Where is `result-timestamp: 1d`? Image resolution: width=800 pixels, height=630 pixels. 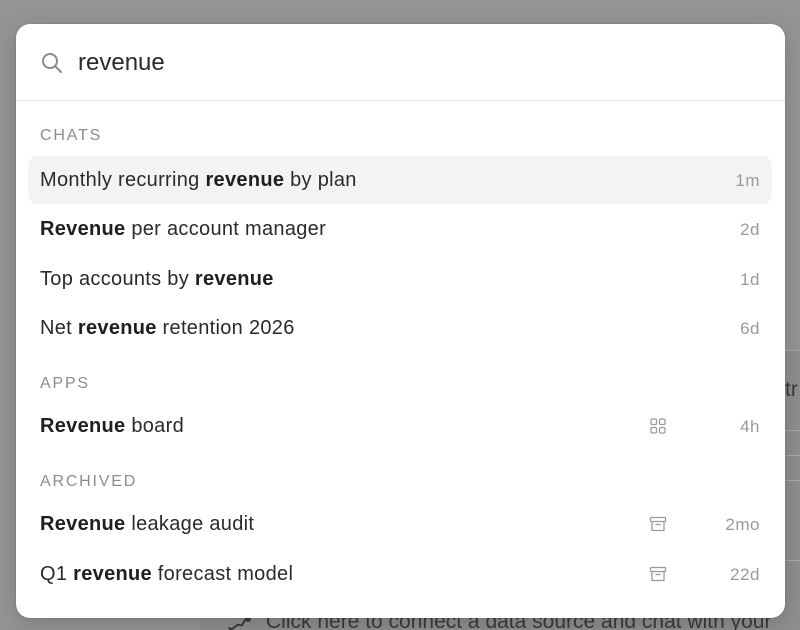 result-timestamp: 1d is located at coordinates (750, 279).